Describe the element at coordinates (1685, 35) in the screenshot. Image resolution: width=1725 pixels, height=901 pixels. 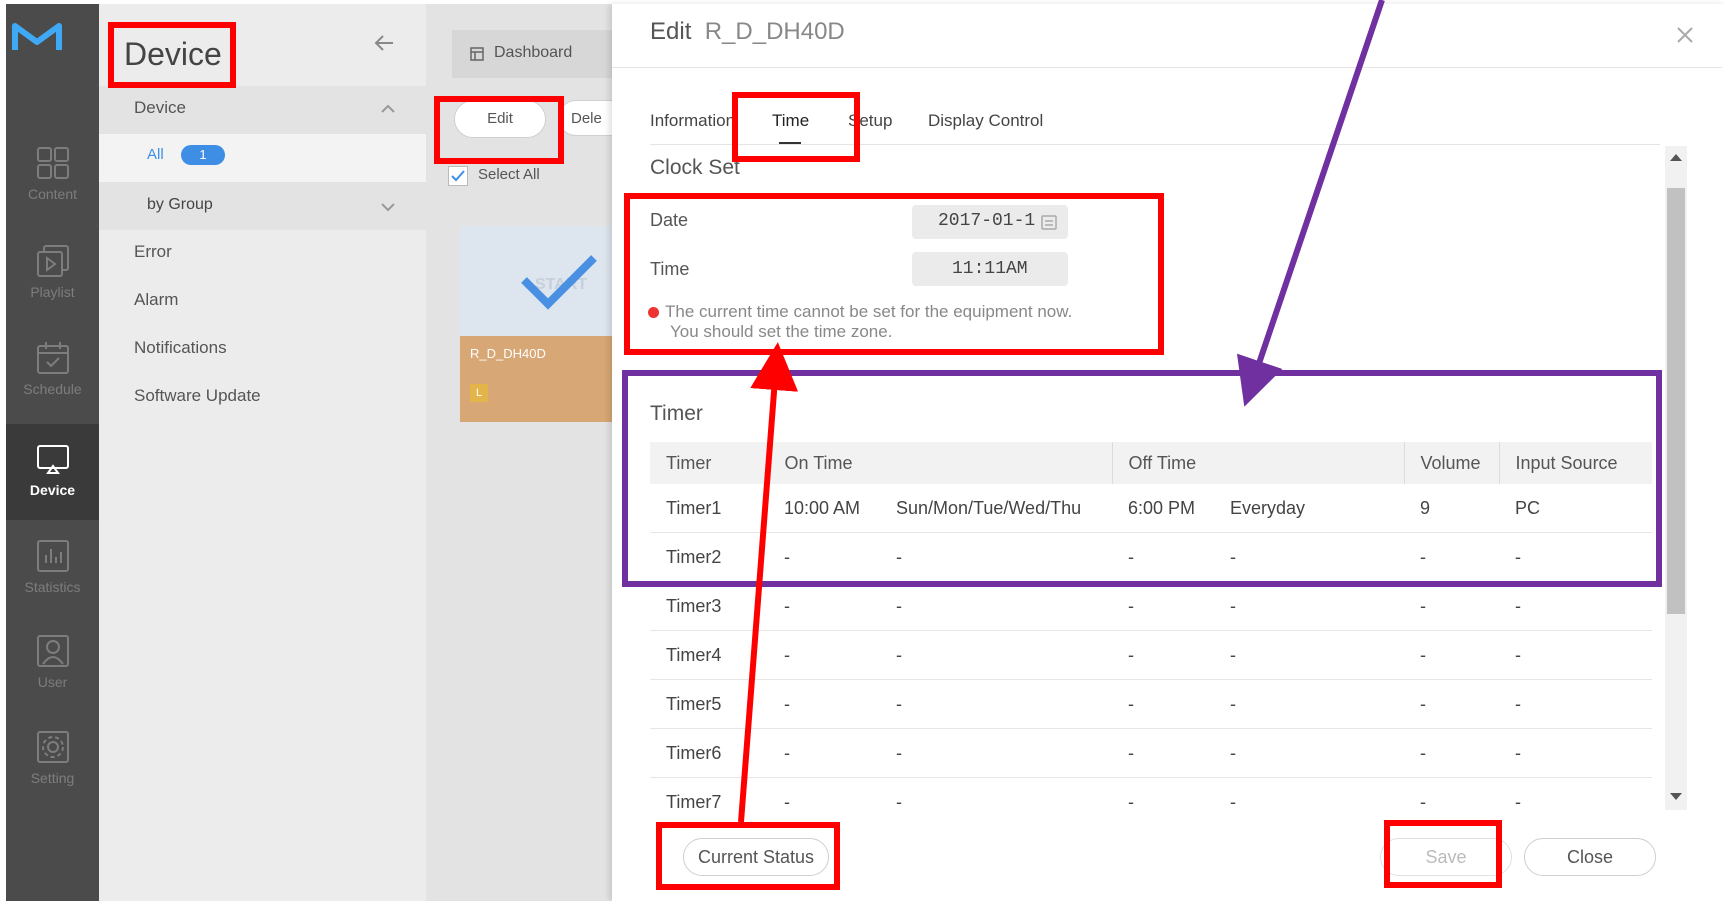
I see `close-icon` at that location.